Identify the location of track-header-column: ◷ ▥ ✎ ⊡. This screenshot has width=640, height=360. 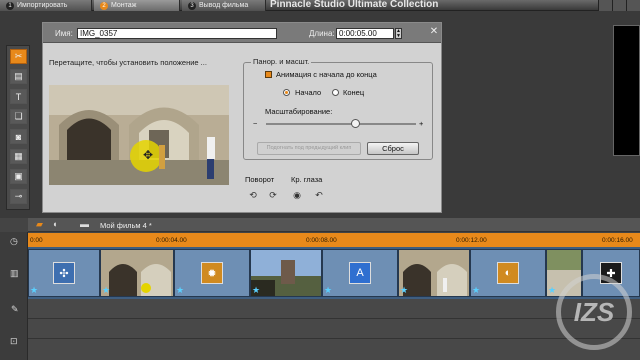
(14, 296).